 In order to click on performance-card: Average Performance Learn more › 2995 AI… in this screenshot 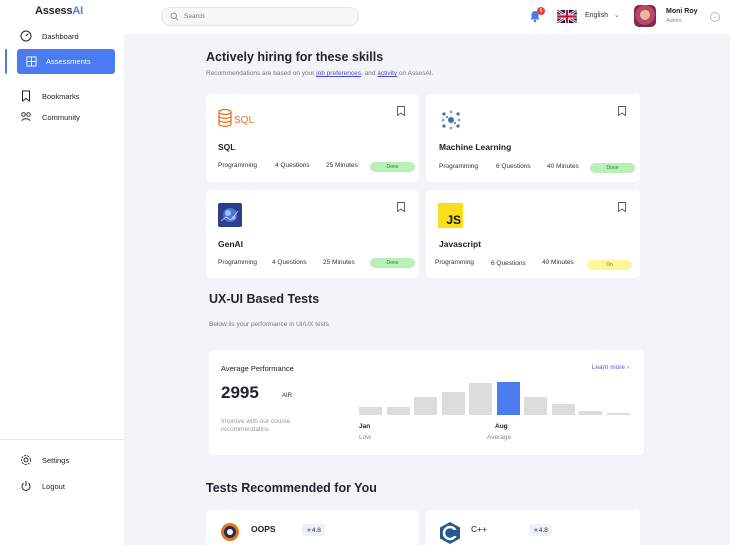, I will do `click(426, 402)`.